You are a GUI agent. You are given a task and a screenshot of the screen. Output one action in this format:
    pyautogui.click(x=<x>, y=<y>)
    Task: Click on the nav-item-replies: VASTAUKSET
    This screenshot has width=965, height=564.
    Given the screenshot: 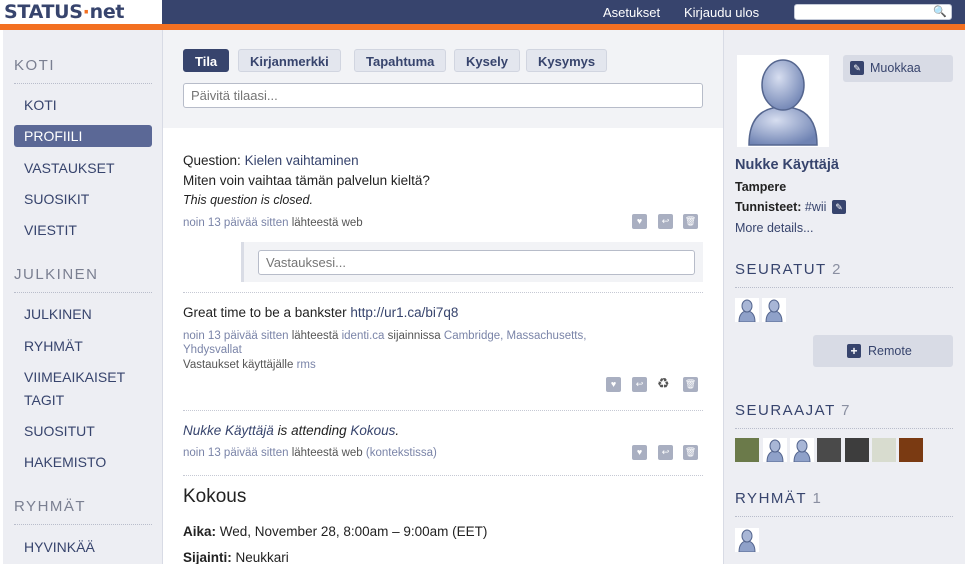 What is the action you would take?
    pyautogui.click(x=83, y=168)
    